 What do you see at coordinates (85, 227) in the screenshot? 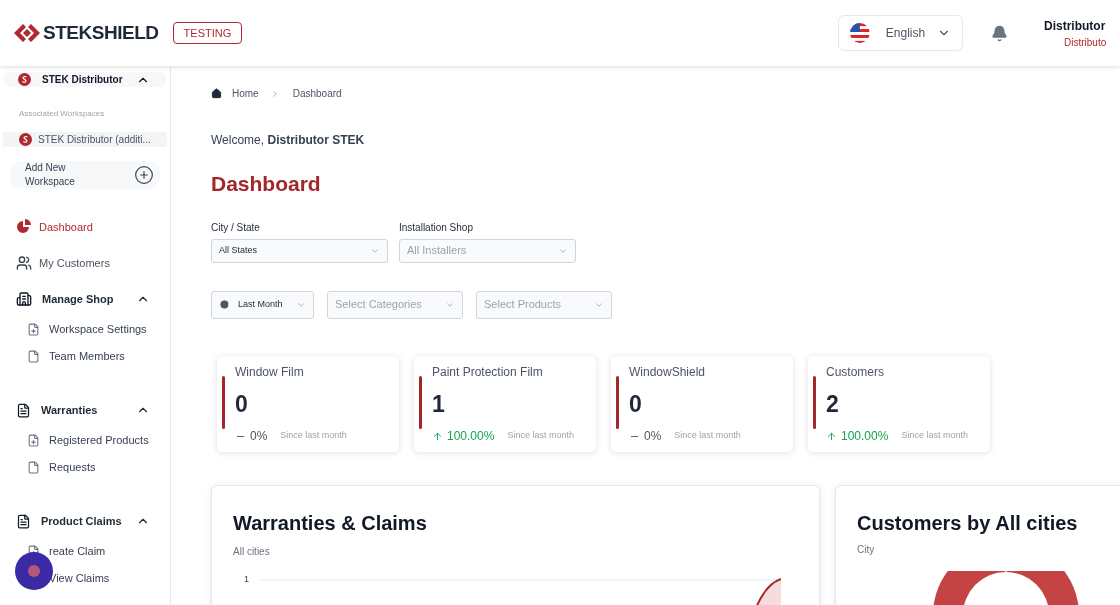
I see `nav-item: Dashboard` at bounding box center [85, 227].